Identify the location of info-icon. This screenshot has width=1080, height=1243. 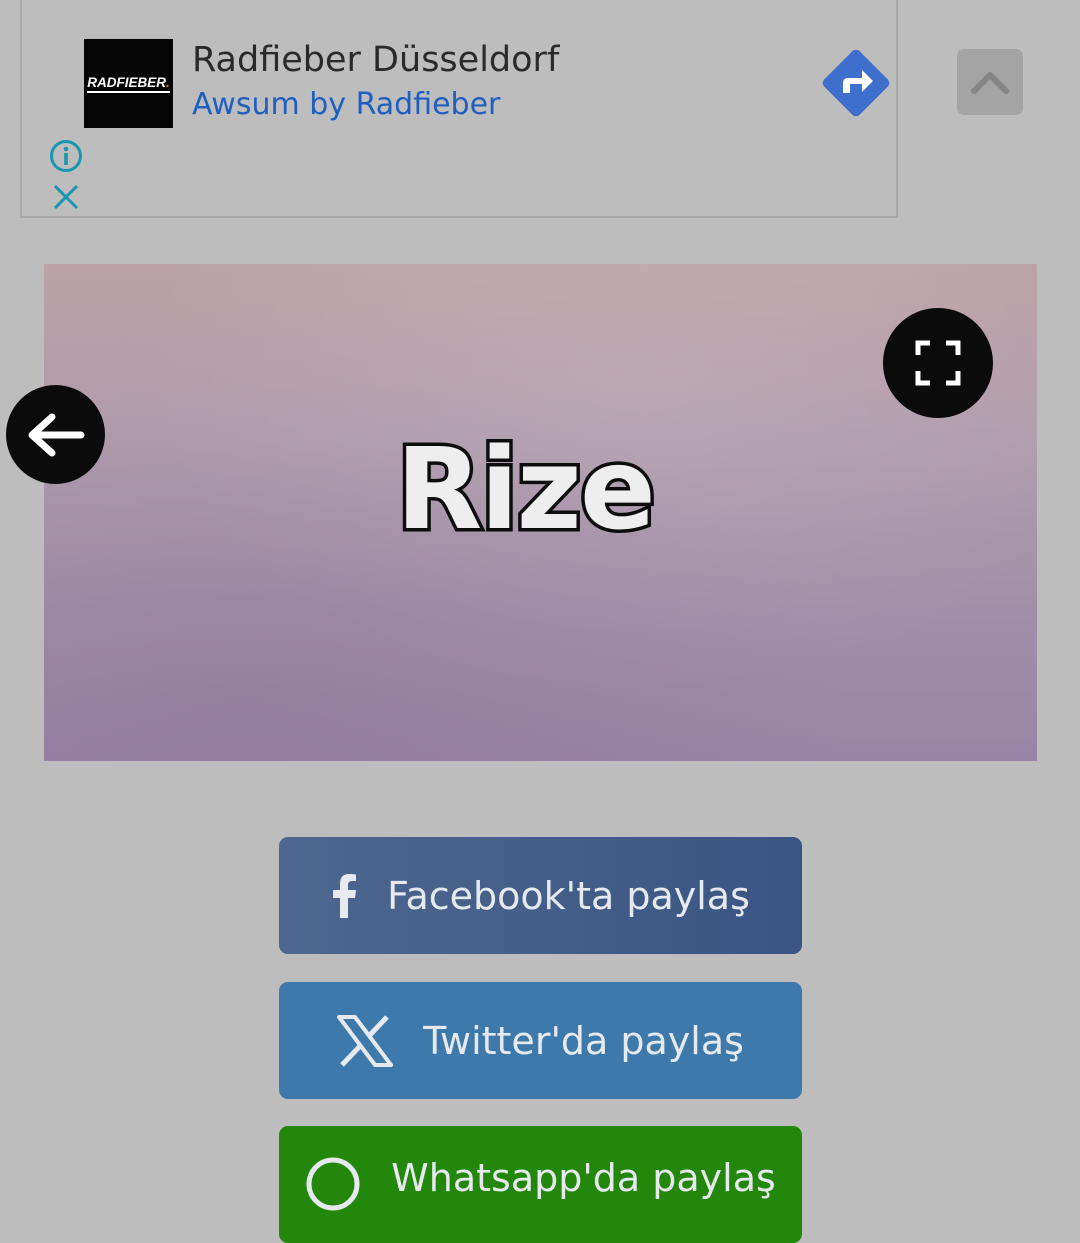
(66, 156).